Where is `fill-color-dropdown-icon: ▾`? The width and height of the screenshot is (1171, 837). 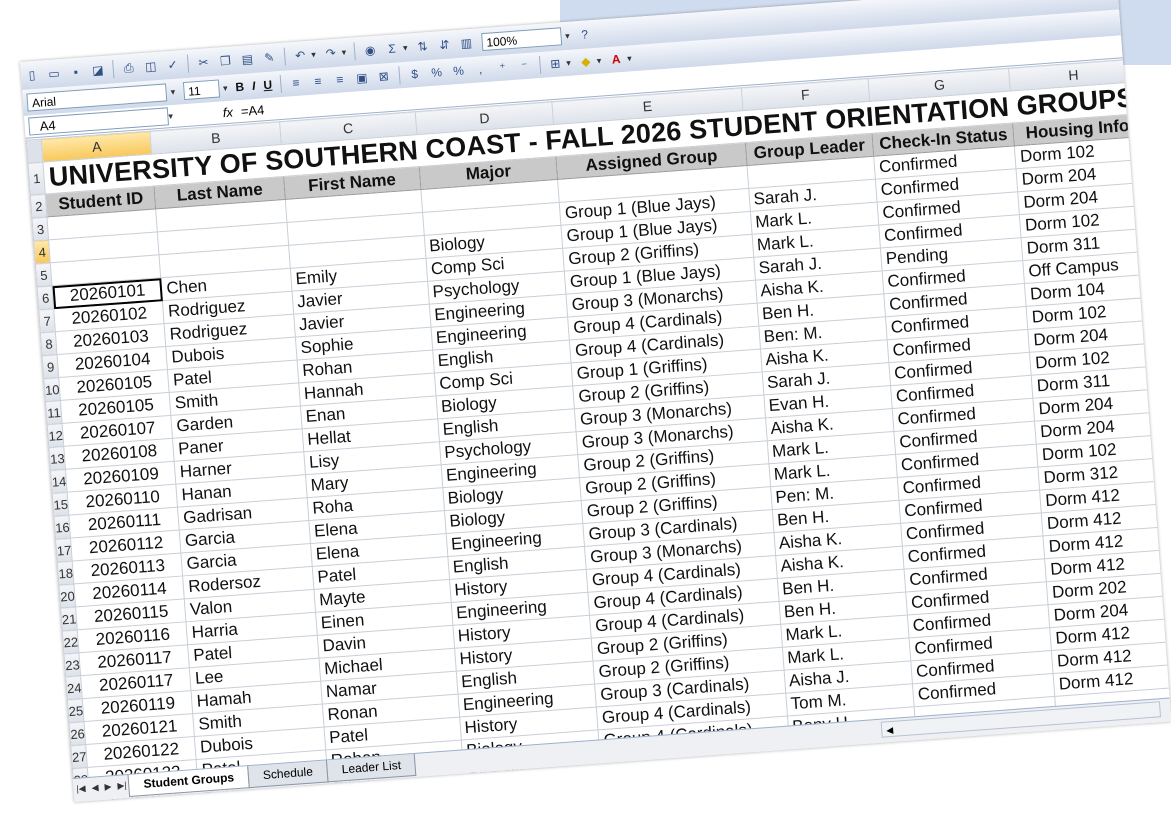 fill-color-dropdown-icon: ▾ is located at coordinates (598, 60).